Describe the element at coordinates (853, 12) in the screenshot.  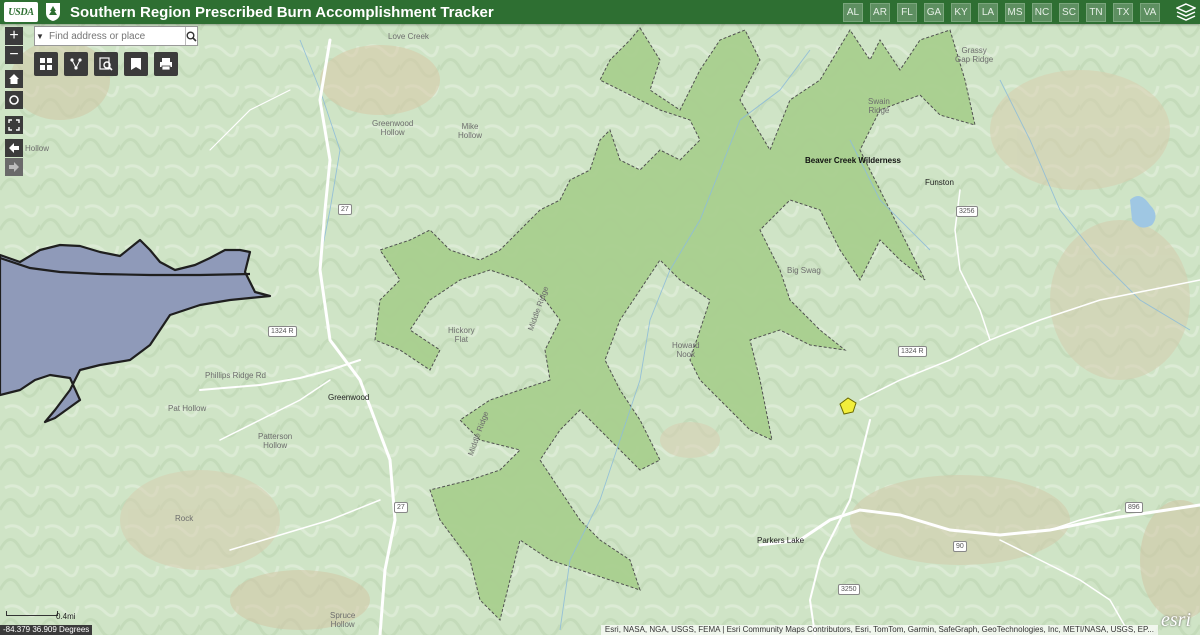
I see `state-button-al: AL` at that location.